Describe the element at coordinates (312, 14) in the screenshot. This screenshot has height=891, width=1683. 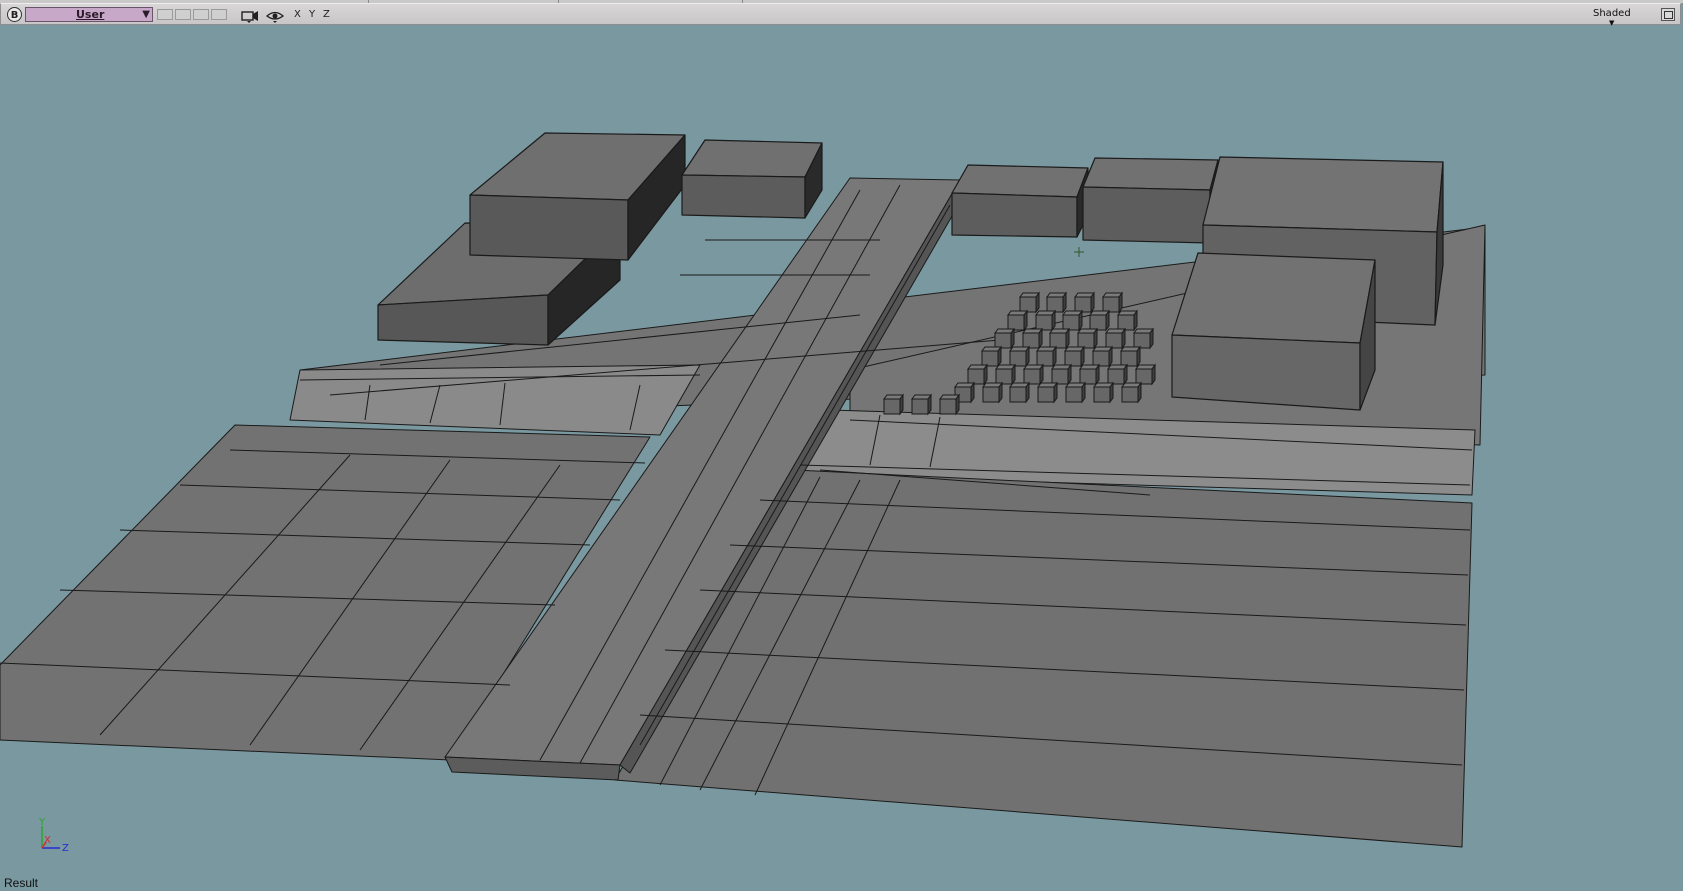
I see `axis-y-toggle: Y` at that location.